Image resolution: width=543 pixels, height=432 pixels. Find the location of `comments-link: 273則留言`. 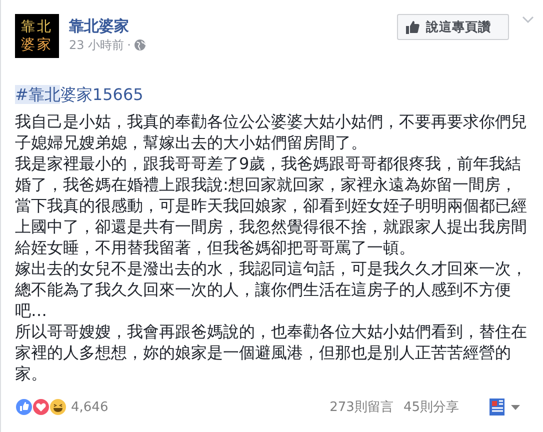

comments-link: 273則留言 is located at coordinates (362, 407).